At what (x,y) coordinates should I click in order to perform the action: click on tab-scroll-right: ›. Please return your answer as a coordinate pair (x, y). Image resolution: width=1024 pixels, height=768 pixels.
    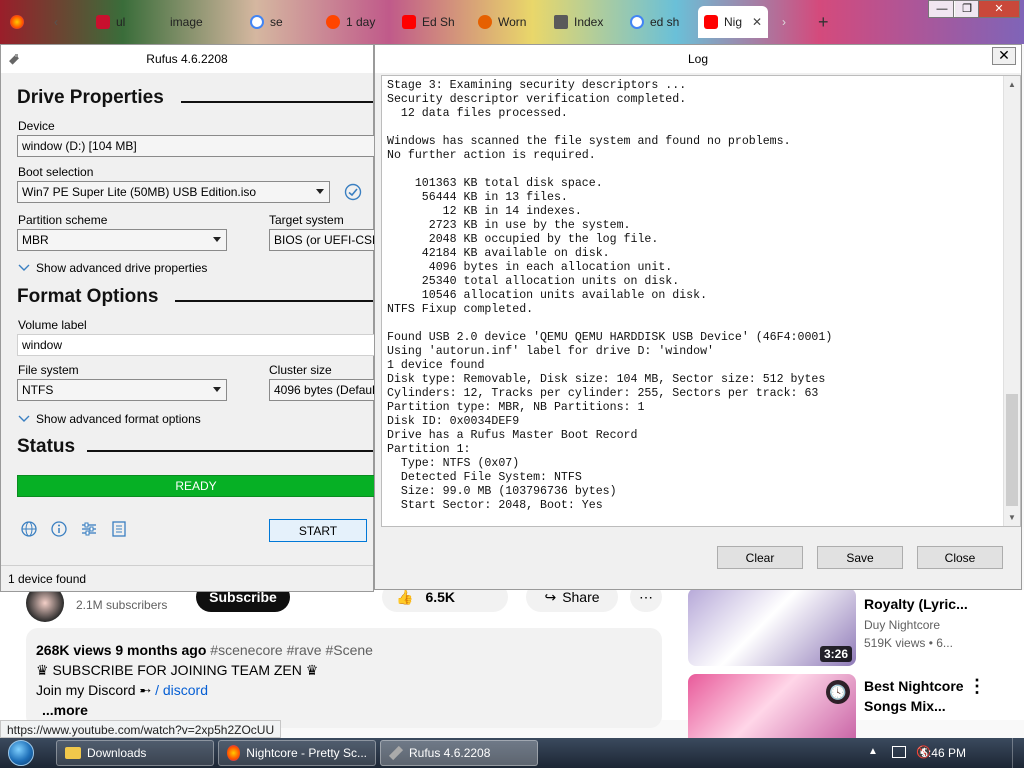
    Looking at the image, I should click on (786, 22).